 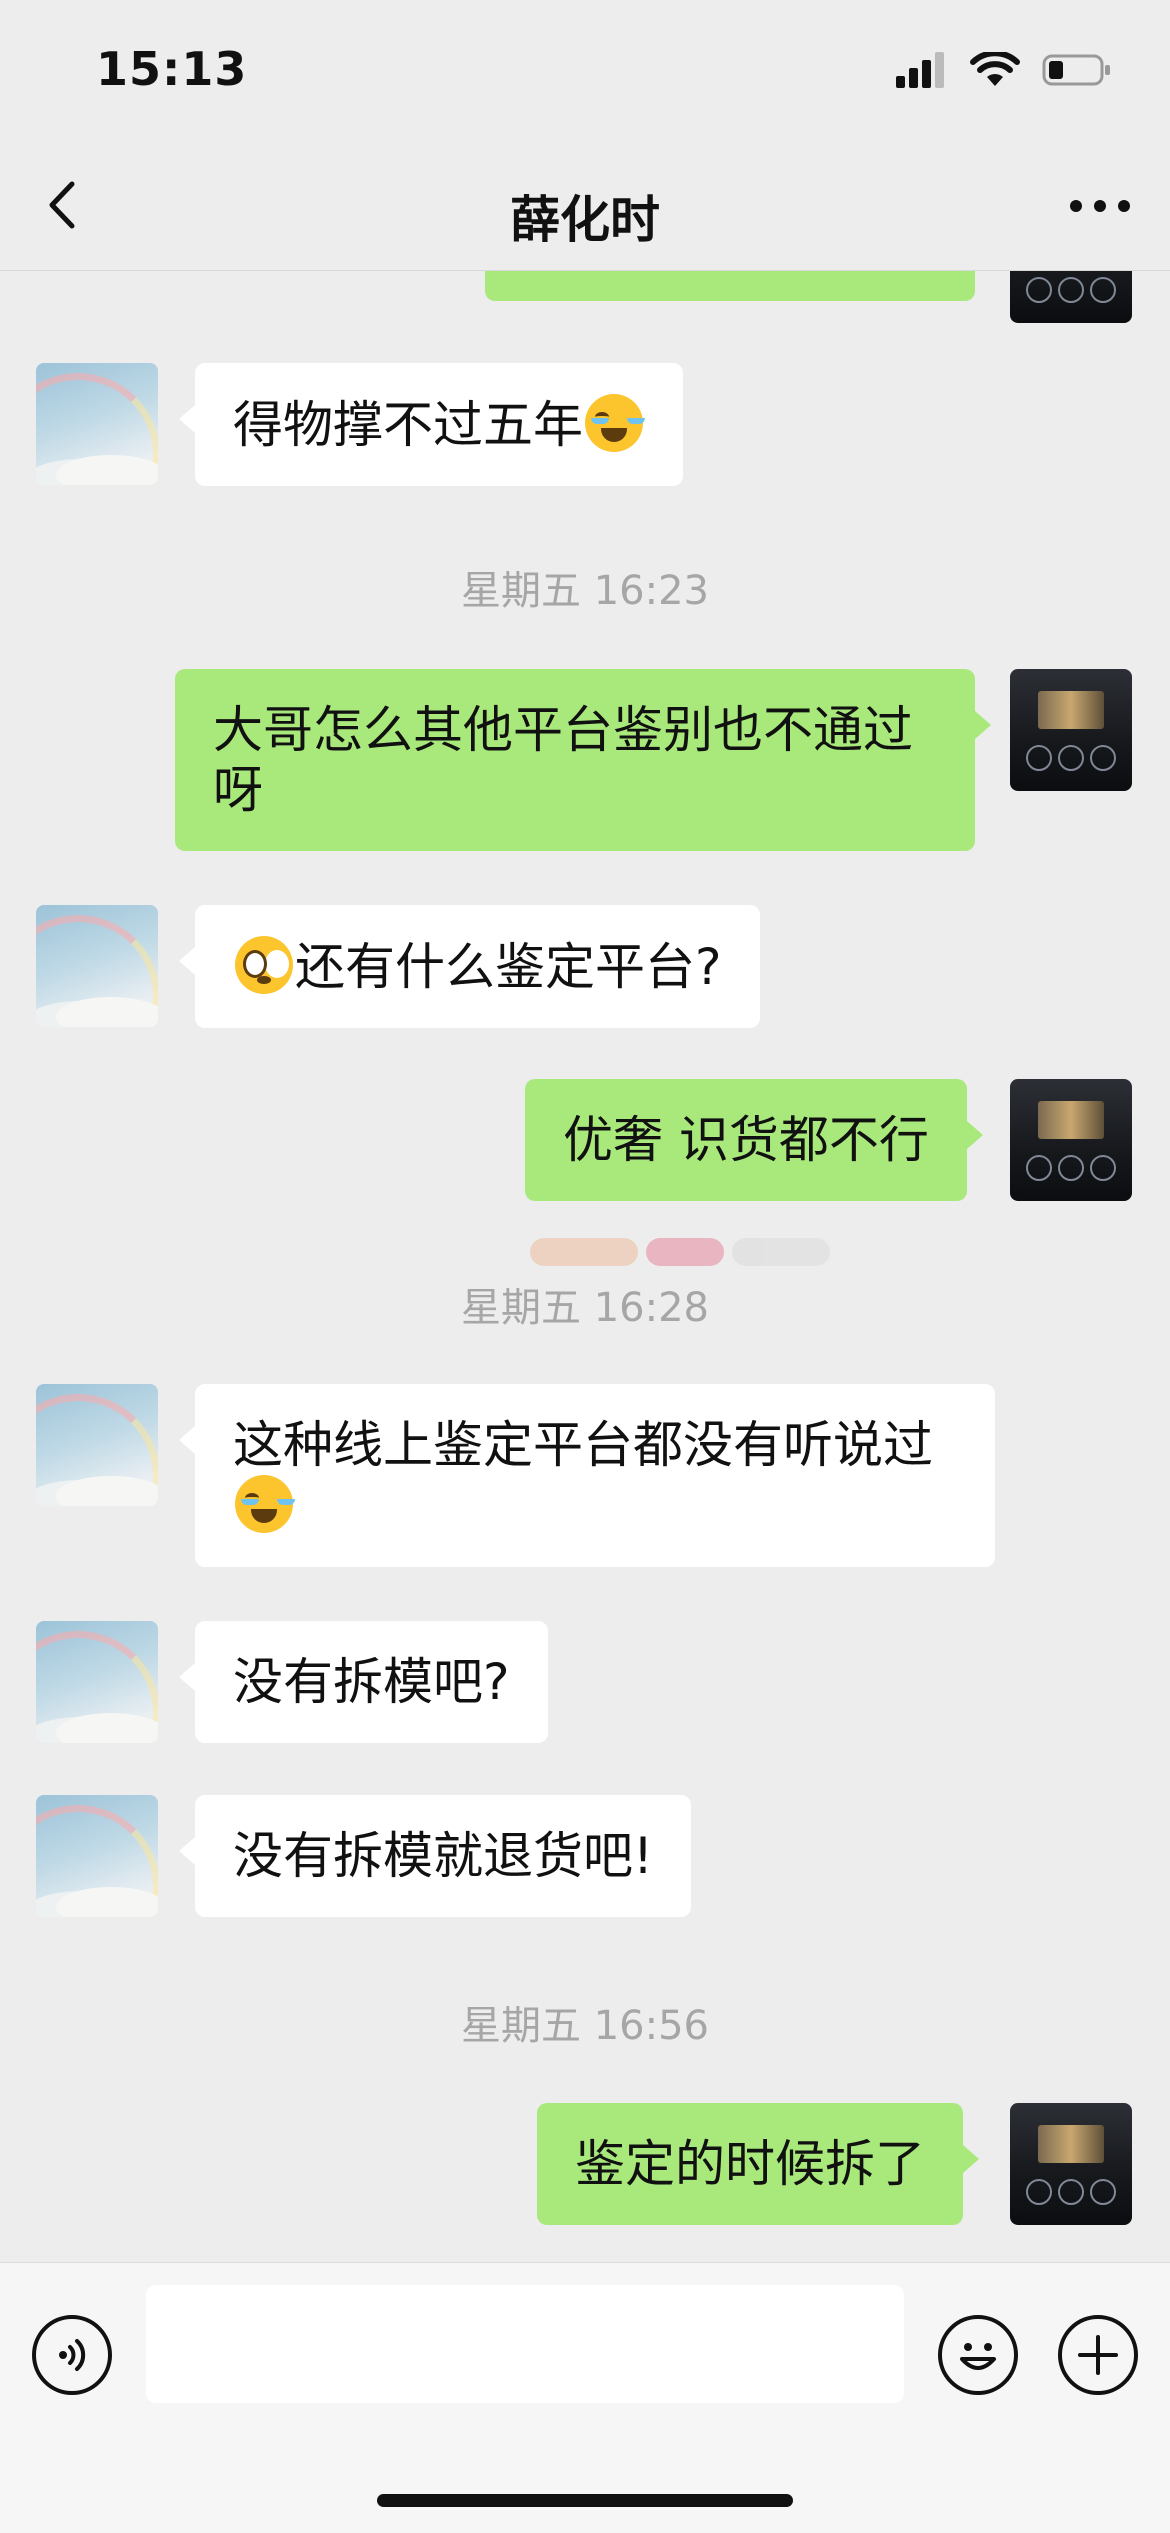 I want to click on emoji-icon, so click(x=978, y=2355).